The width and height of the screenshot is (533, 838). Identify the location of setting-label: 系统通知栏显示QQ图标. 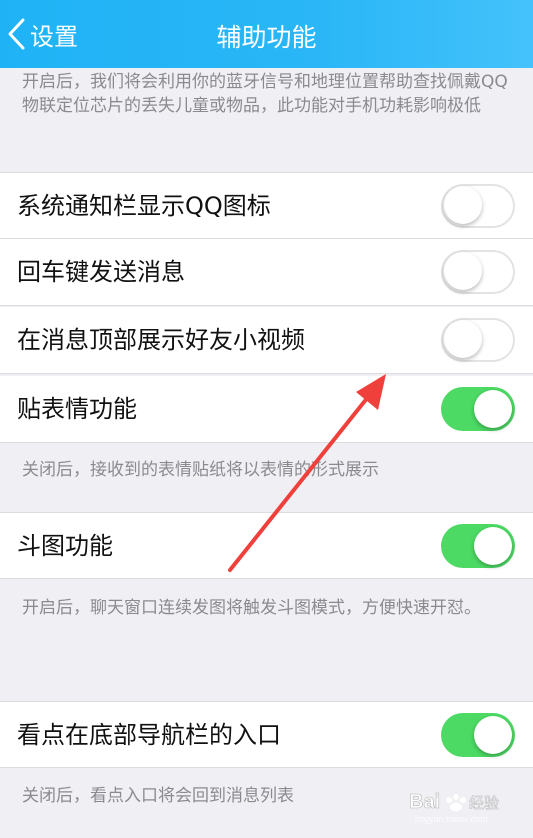
(144, 206).